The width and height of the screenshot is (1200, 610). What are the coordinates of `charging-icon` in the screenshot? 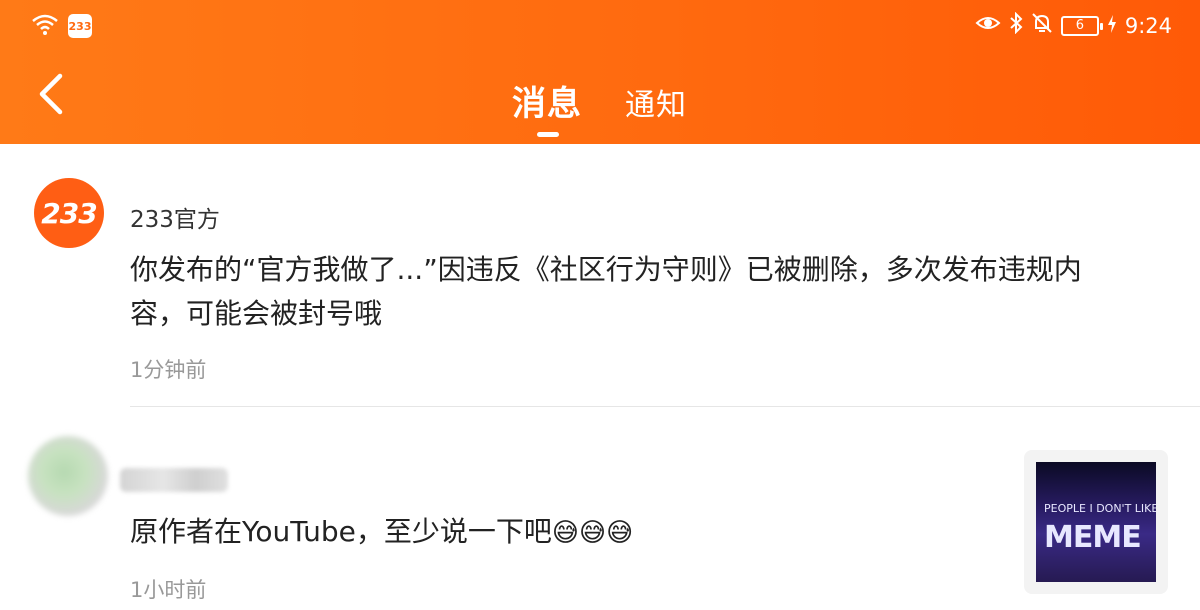 It's located at (1112, 26).